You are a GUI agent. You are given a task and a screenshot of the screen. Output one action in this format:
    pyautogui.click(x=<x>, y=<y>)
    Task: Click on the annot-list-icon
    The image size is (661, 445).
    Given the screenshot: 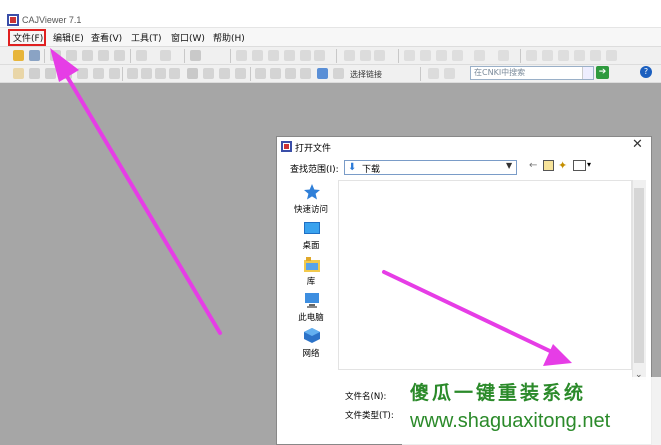 What is the action you would take?
    pyautogui.click(x=260, y=73)
    